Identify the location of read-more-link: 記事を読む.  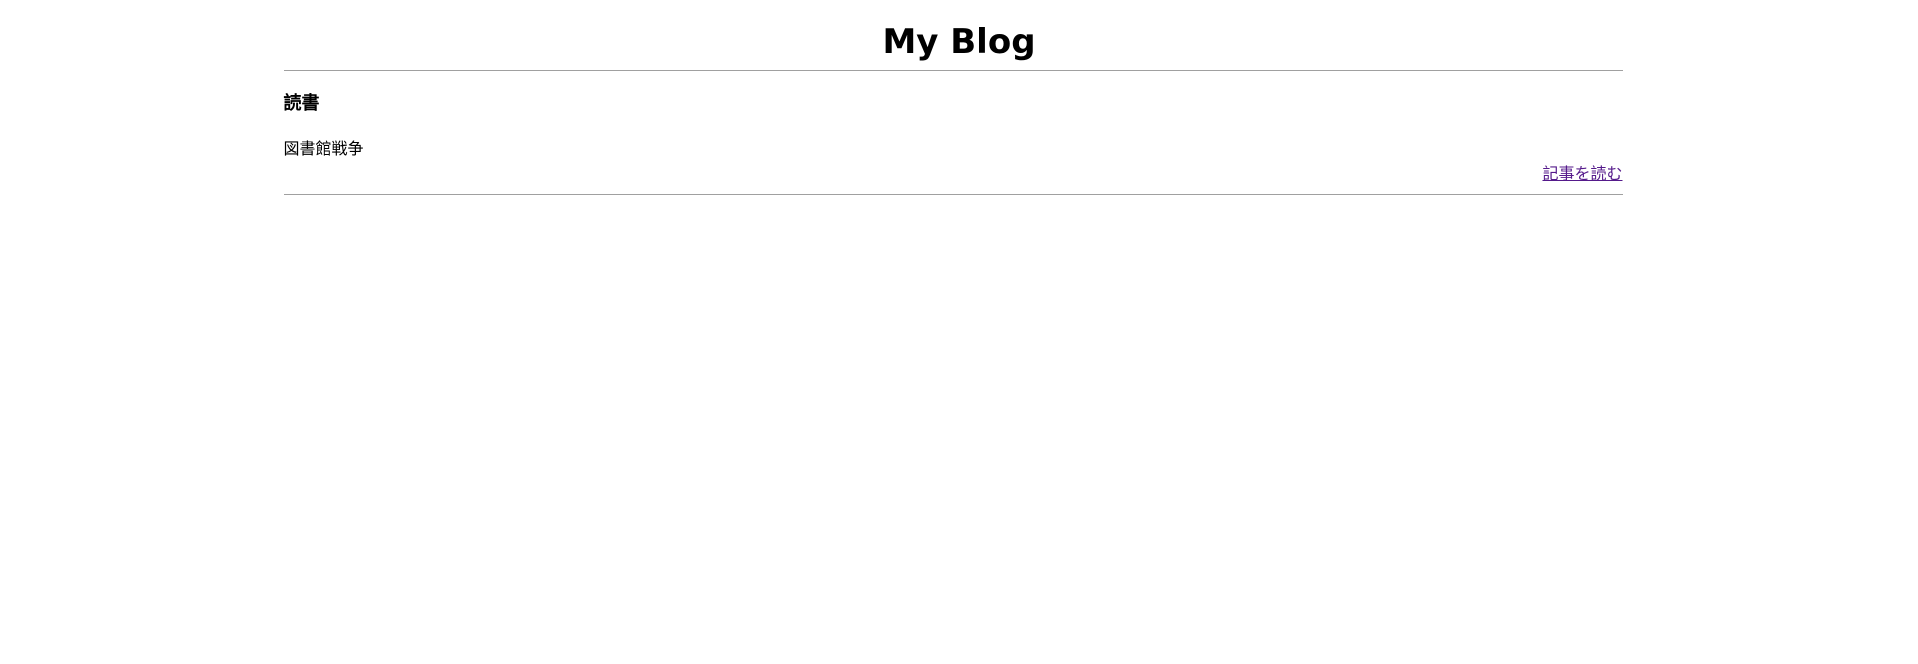
(1582, 173).